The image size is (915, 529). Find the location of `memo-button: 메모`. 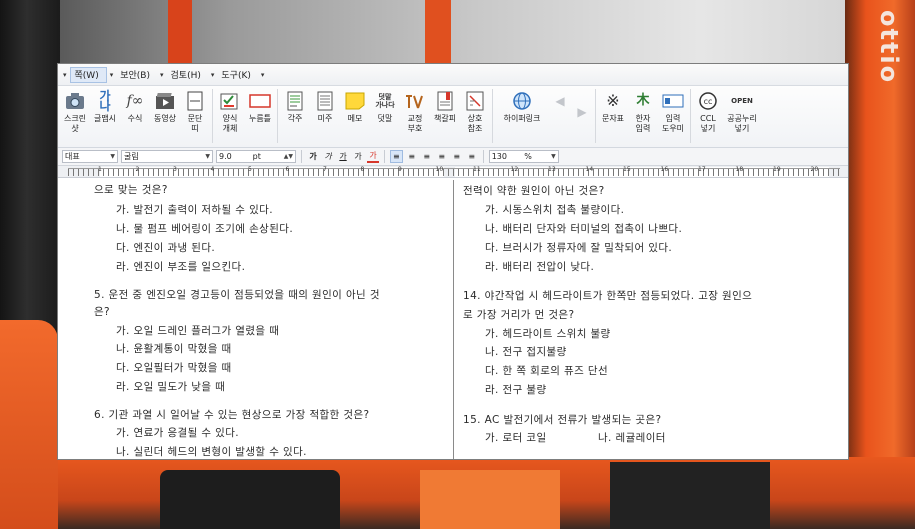

memo-button: 메모 is located at coordinates (355, 116).